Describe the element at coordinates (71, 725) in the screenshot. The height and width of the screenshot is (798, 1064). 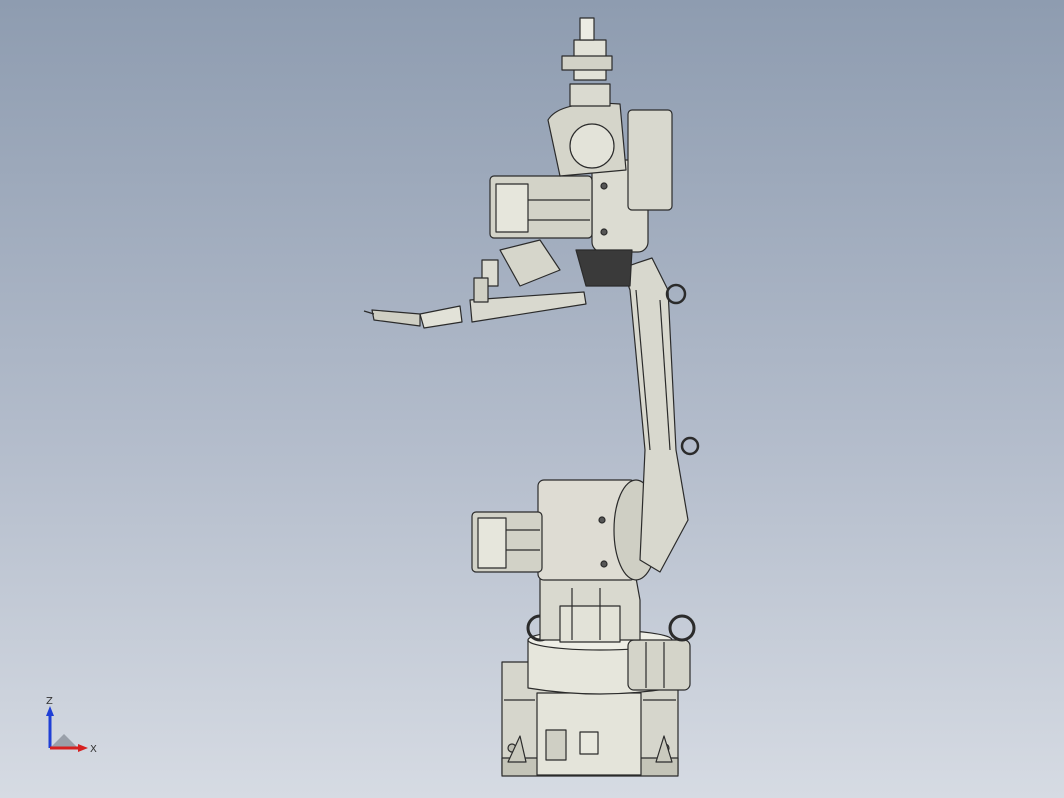
I see `coordinate-triad: Z X` at that location.